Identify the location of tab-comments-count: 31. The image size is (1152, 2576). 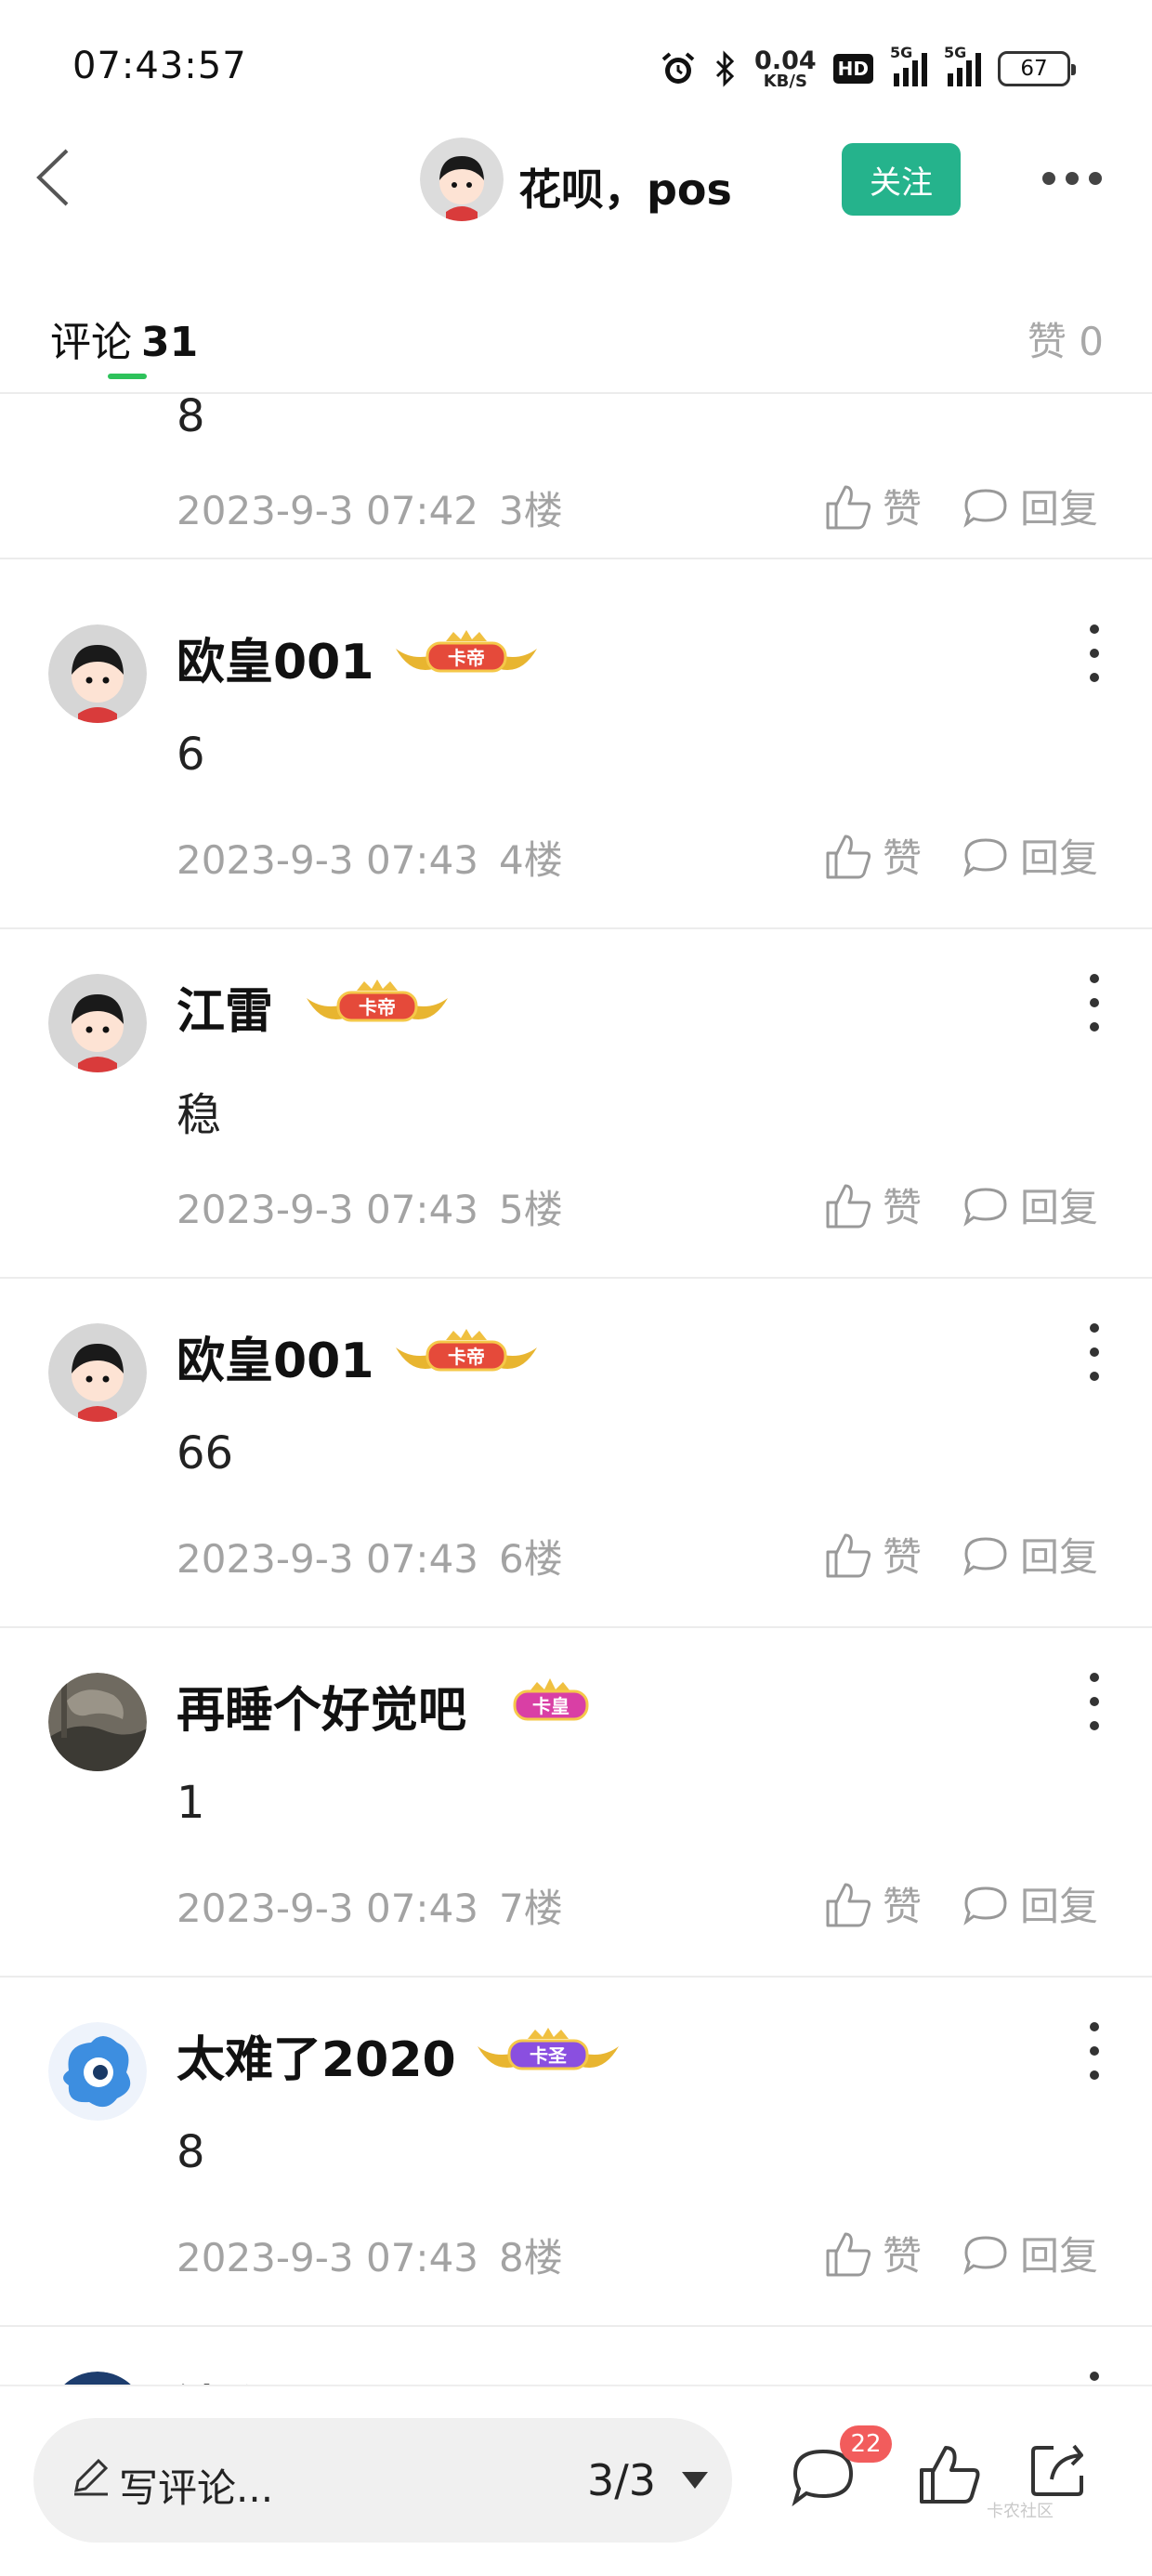
(170, 342).